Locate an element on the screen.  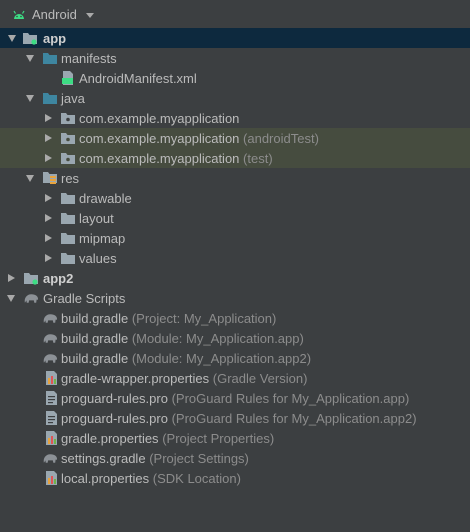
tree-item-label: gradle.properties is located at coordinates (110, 438).